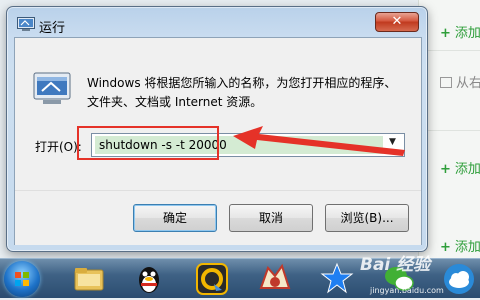 This screenshot has height=300, width=480. What do you see at coordinates (52, 28) in the screenshot?
I see `window-title: 运行` at bounding box center [52, 28].